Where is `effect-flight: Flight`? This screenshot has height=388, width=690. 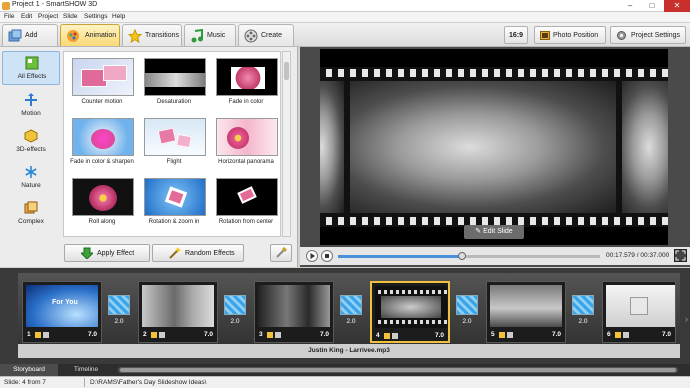 effect-flight: Flight is located at coordinates (174, 143).